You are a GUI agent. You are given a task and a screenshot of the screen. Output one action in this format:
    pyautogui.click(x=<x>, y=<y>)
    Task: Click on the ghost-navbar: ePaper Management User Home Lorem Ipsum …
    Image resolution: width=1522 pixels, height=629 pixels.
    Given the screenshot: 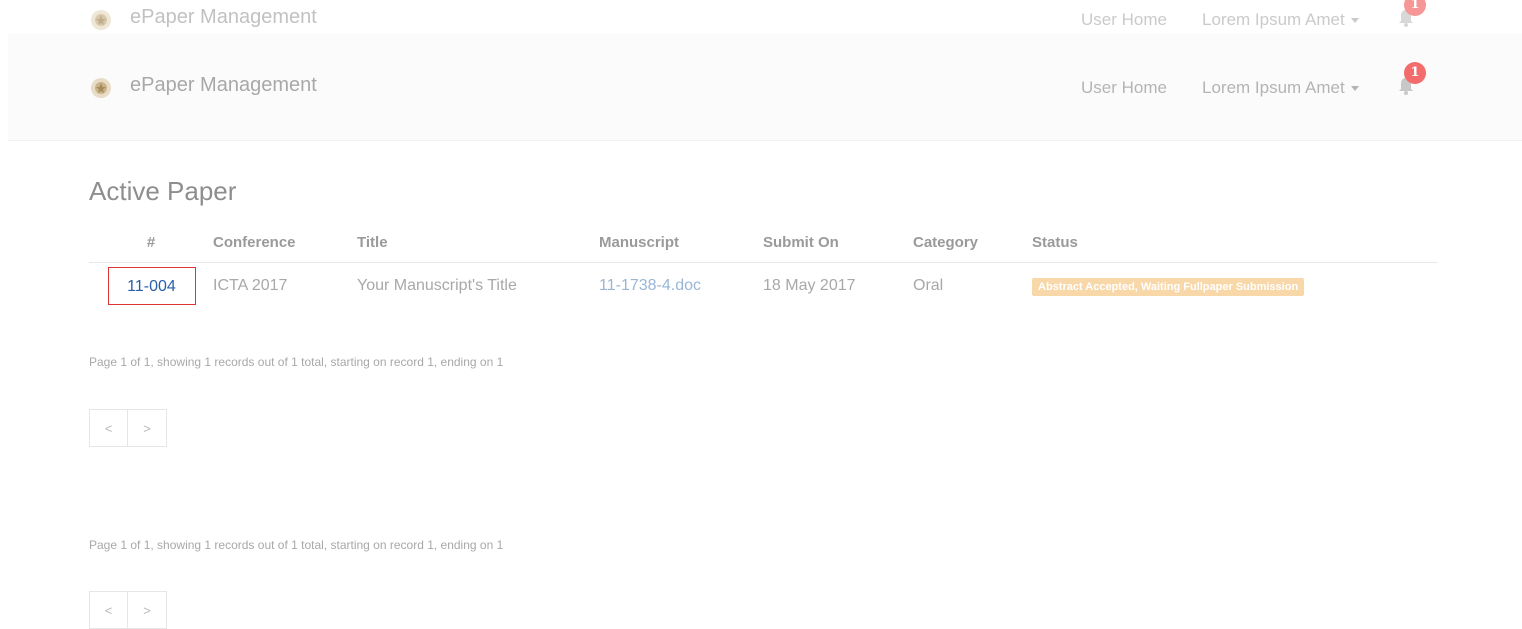 What is the action you would take?
    pyautogui.click(x=761, y=17)
    